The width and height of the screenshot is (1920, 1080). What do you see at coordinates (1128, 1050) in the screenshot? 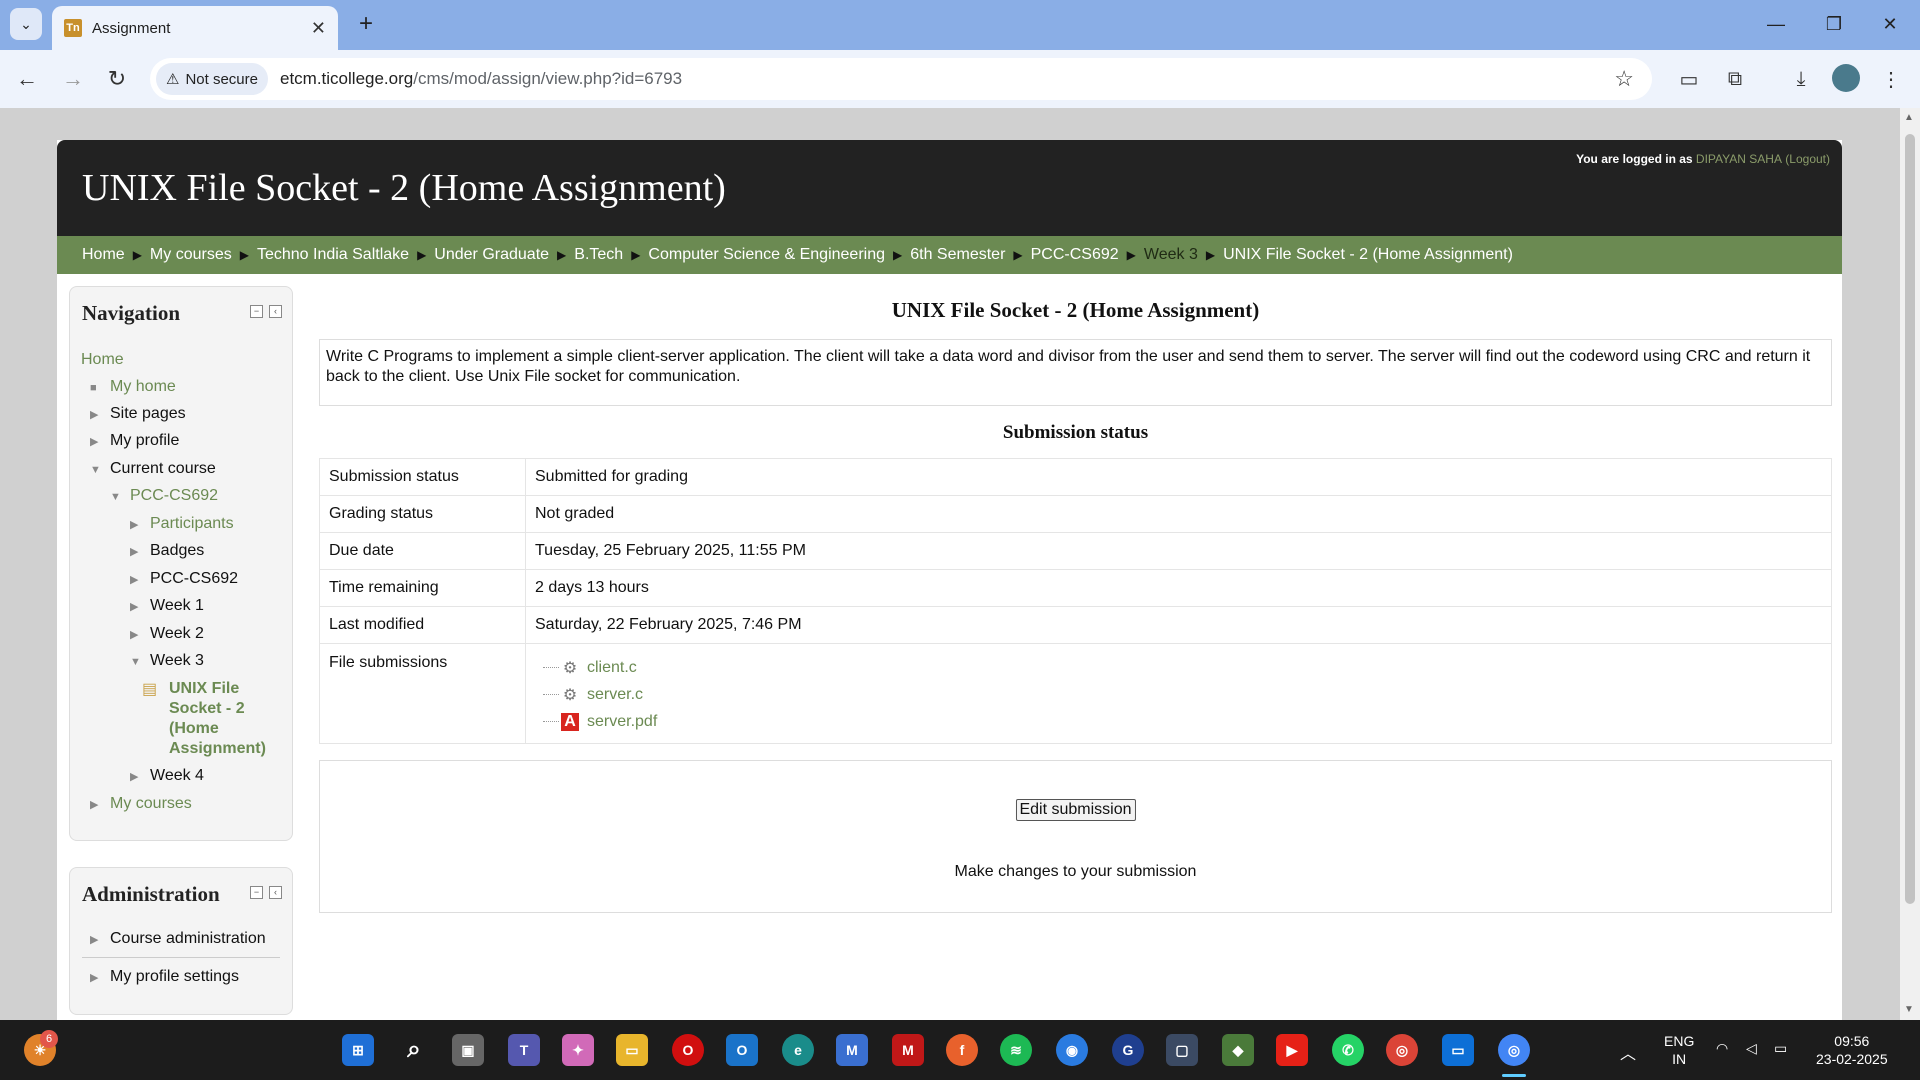
I see `grammarly-icon: G` at bounding box center [1128, 1050].